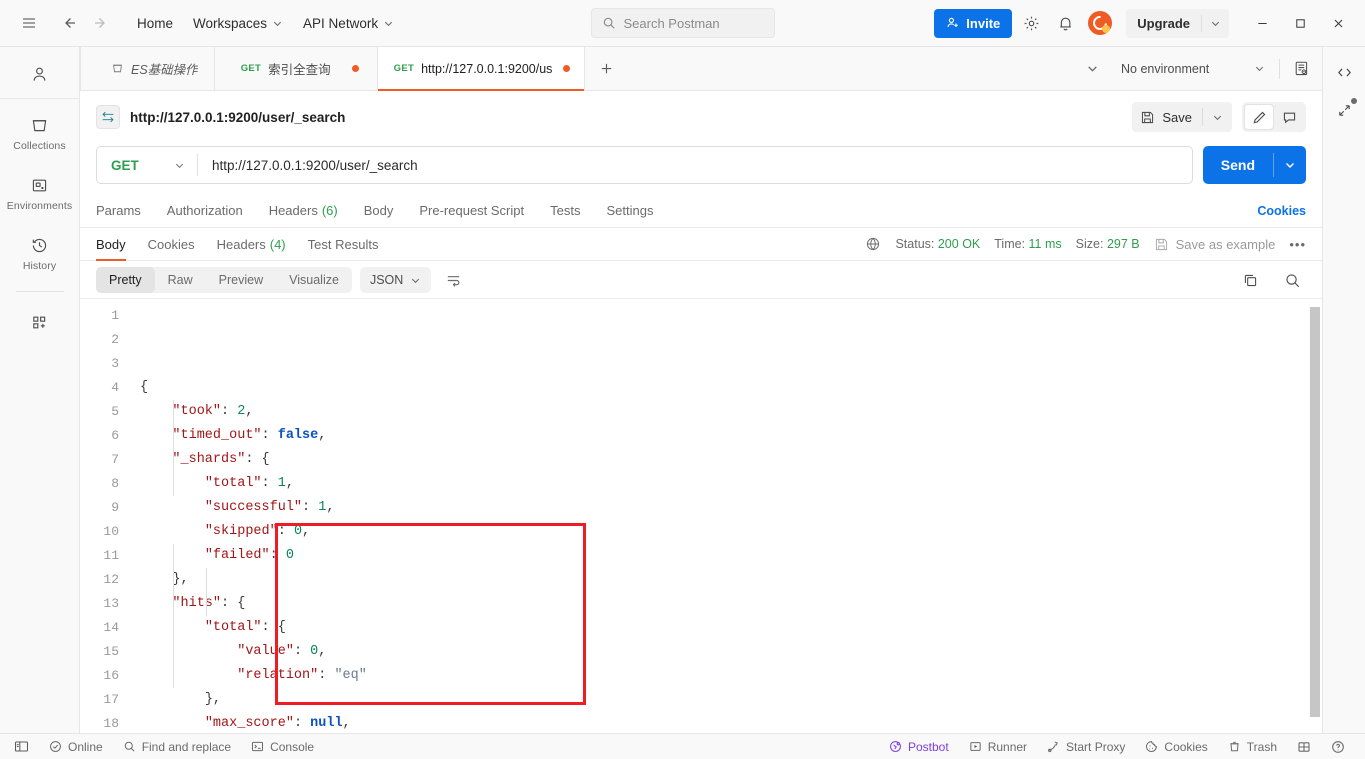  I want to click on search-input: Search Postman, so click(682, 23).